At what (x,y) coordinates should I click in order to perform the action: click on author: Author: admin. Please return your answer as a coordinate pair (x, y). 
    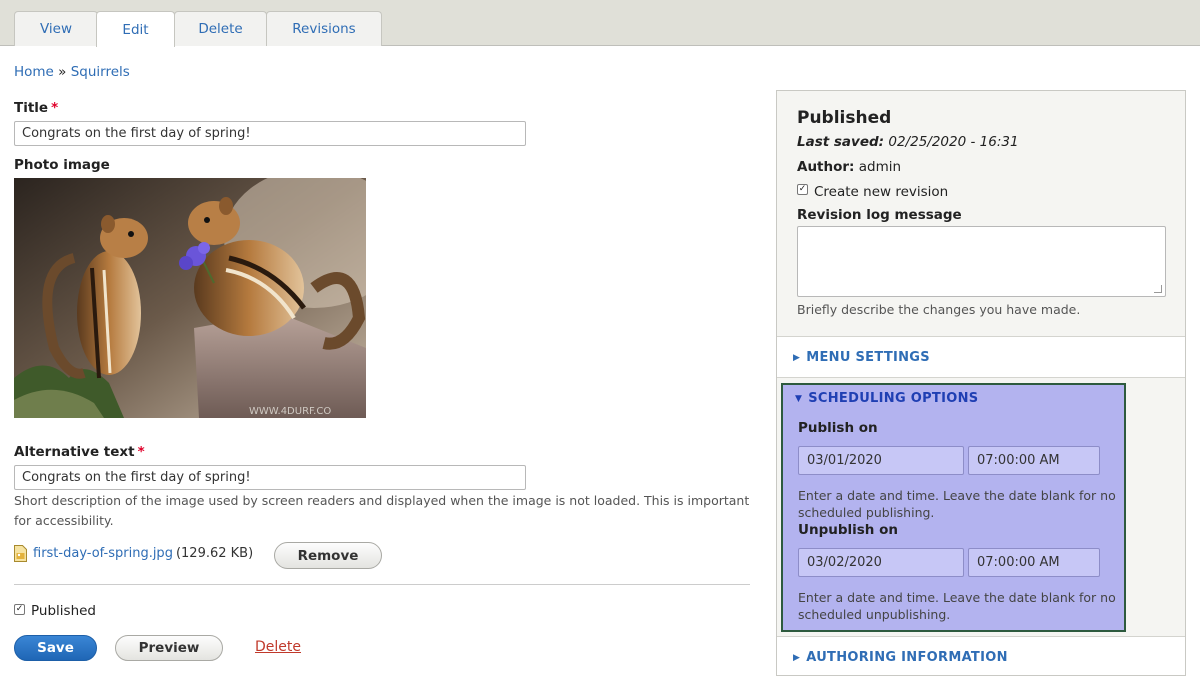
    Looking at the image, I should click on (849, 167).